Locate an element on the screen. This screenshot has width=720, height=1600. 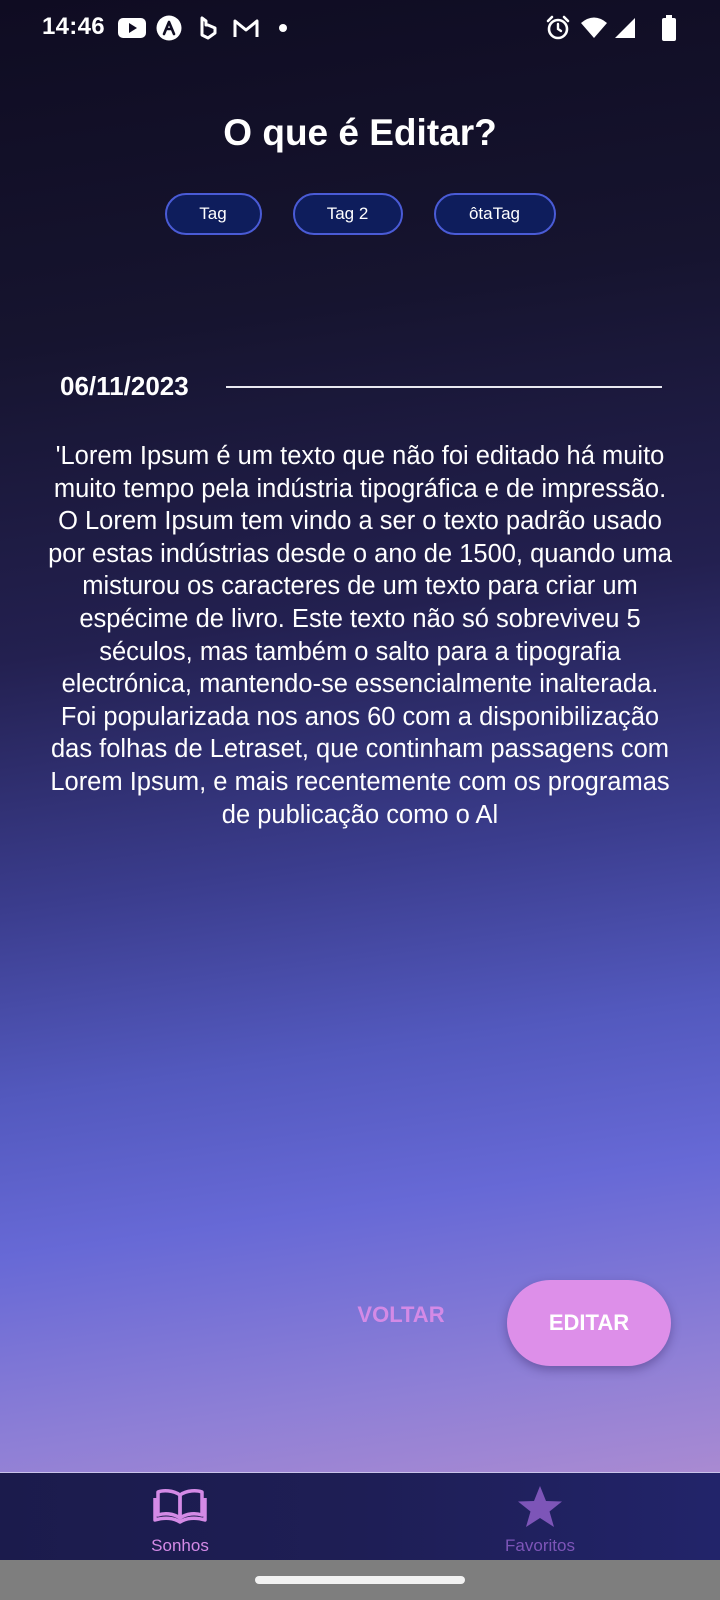
tag-list: Tag Tag 2 ôtaTag is located at coordinates (360, 214).